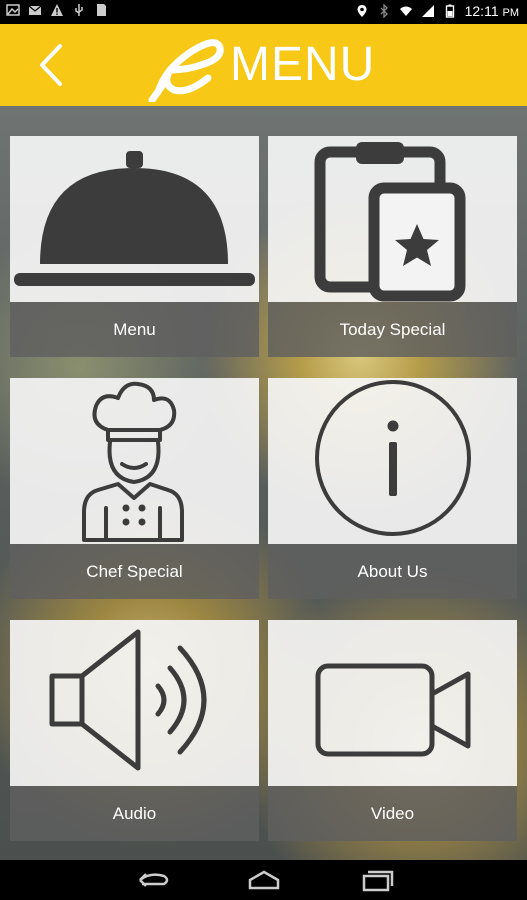 The height and width of the screenshot is (900, 527). What do you see at coordinates (393, 458) in the screenshot?
I see `info-icon` at bounding box center [393, 458].